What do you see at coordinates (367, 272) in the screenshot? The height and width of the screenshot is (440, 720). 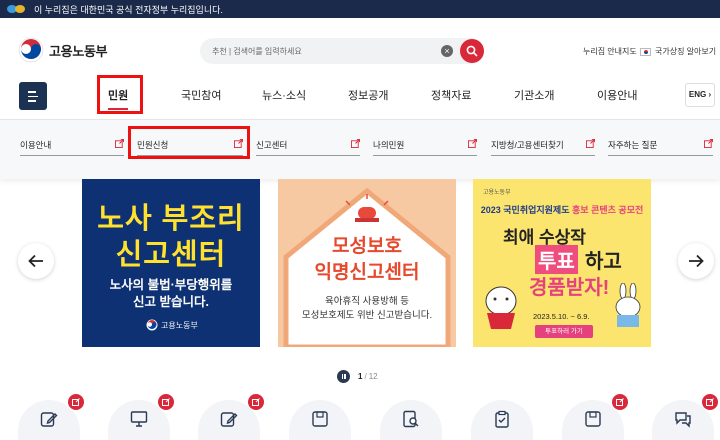 I see `slide-title-line: 익명신고센터` at bounding box center [367, 272].